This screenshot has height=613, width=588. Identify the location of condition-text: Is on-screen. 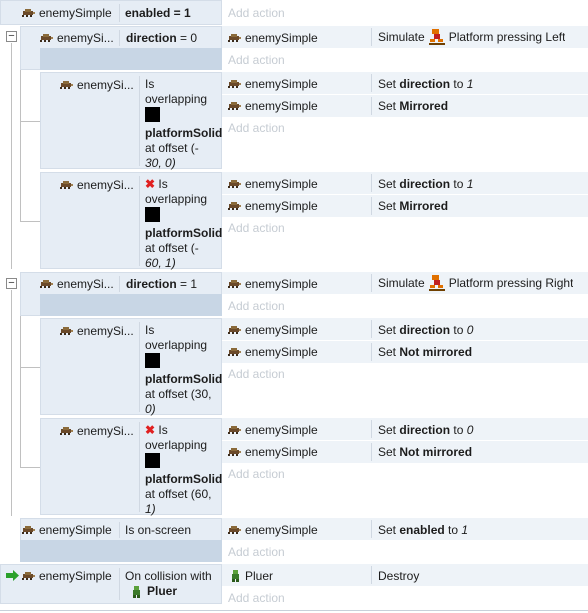
(158, 530).